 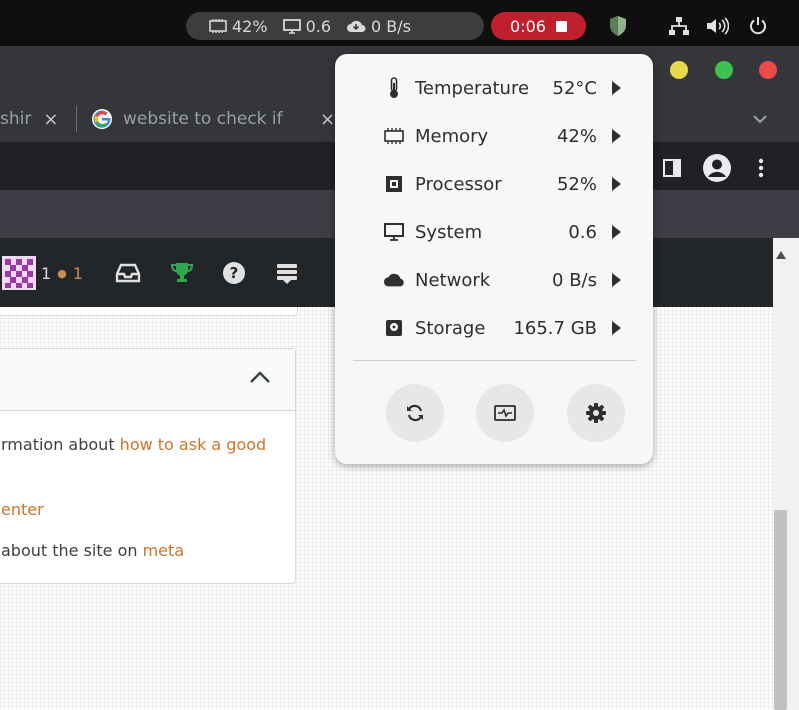 I want to click on chevron-down-icon, so click(x=760, y=119).